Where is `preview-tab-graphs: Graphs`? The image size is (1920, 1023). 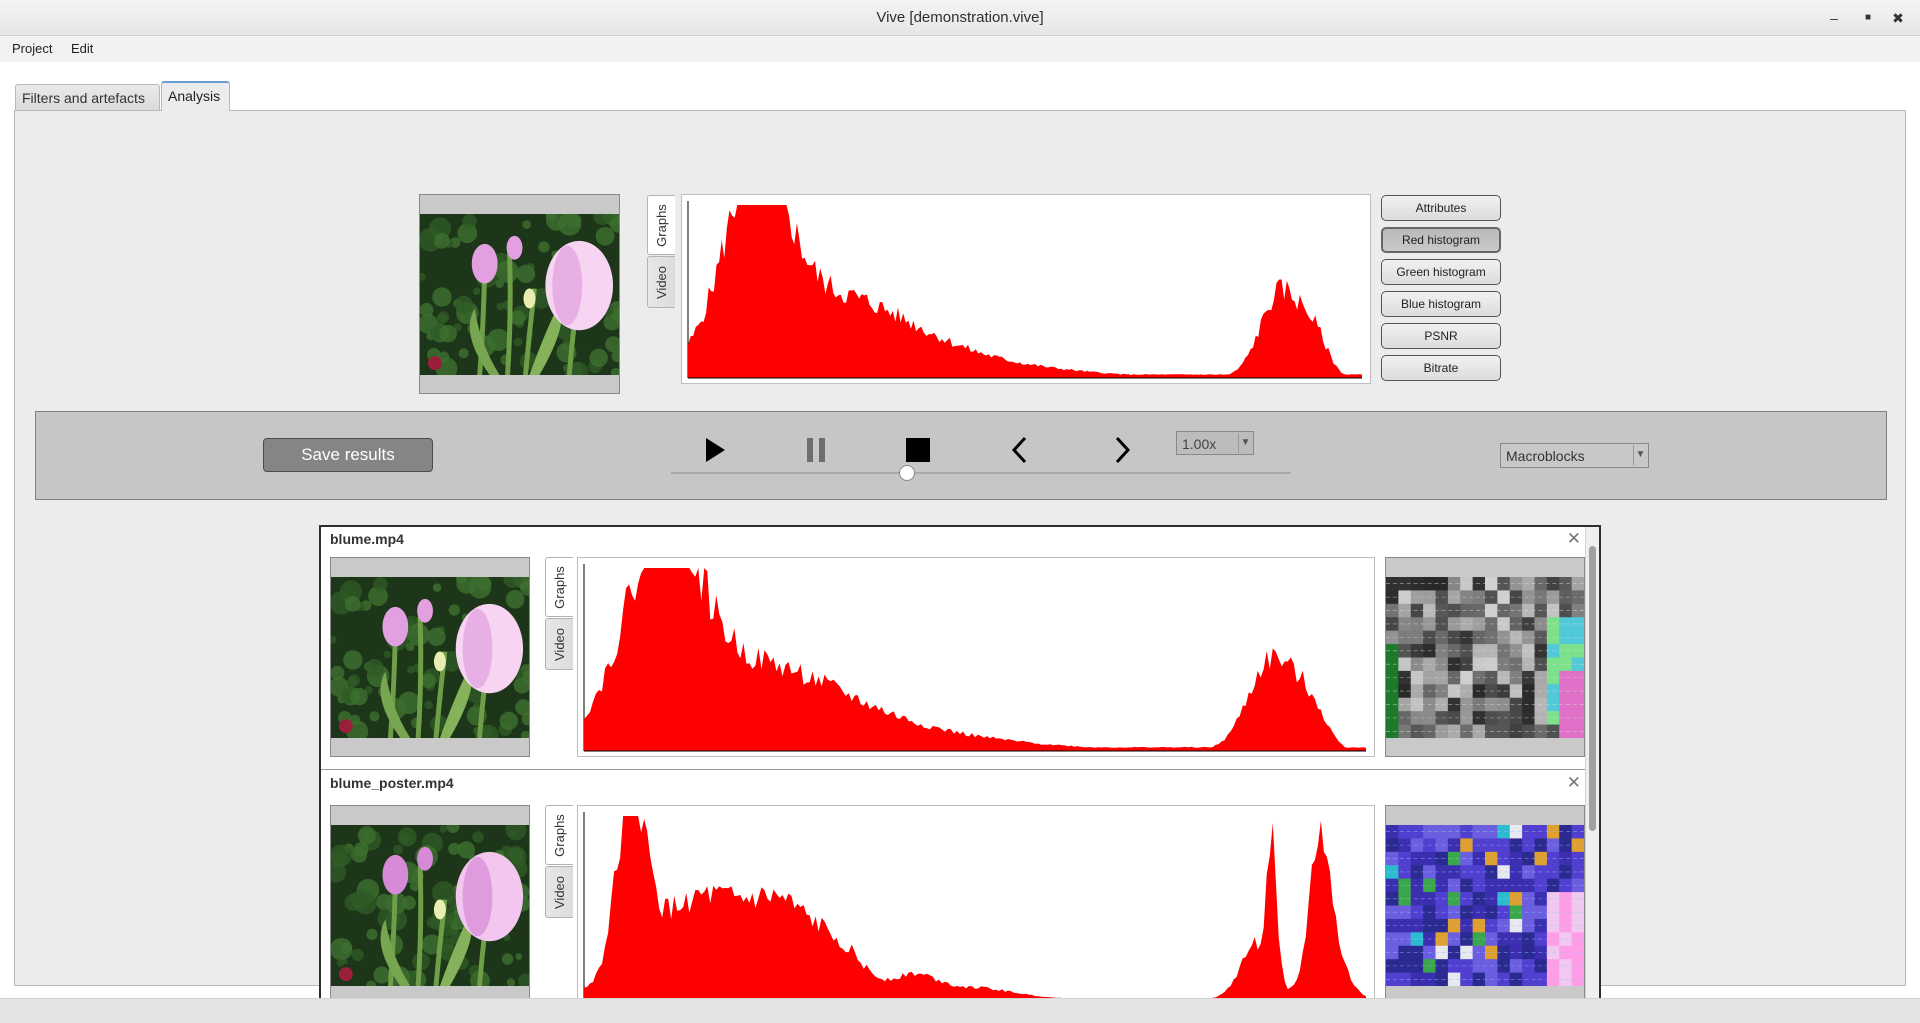
preview-tab-graphs: Graphs is located at coordinates (661, 225).